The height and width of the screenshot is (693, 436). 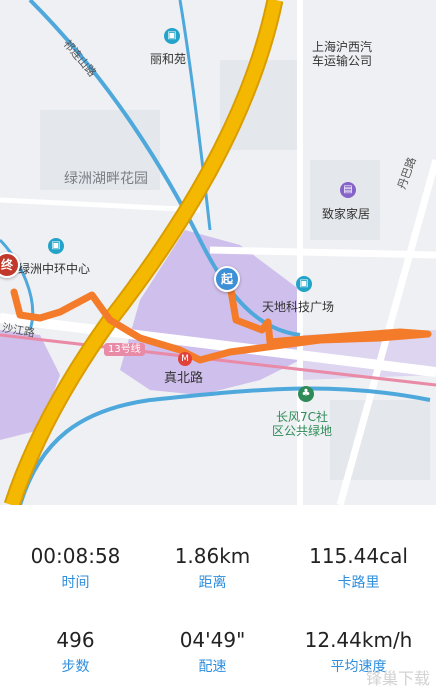 What do you see at coordinates (75, 556) in the screenshot?
I see `time-value: 00:08:58` at bounding box center [75, 556].